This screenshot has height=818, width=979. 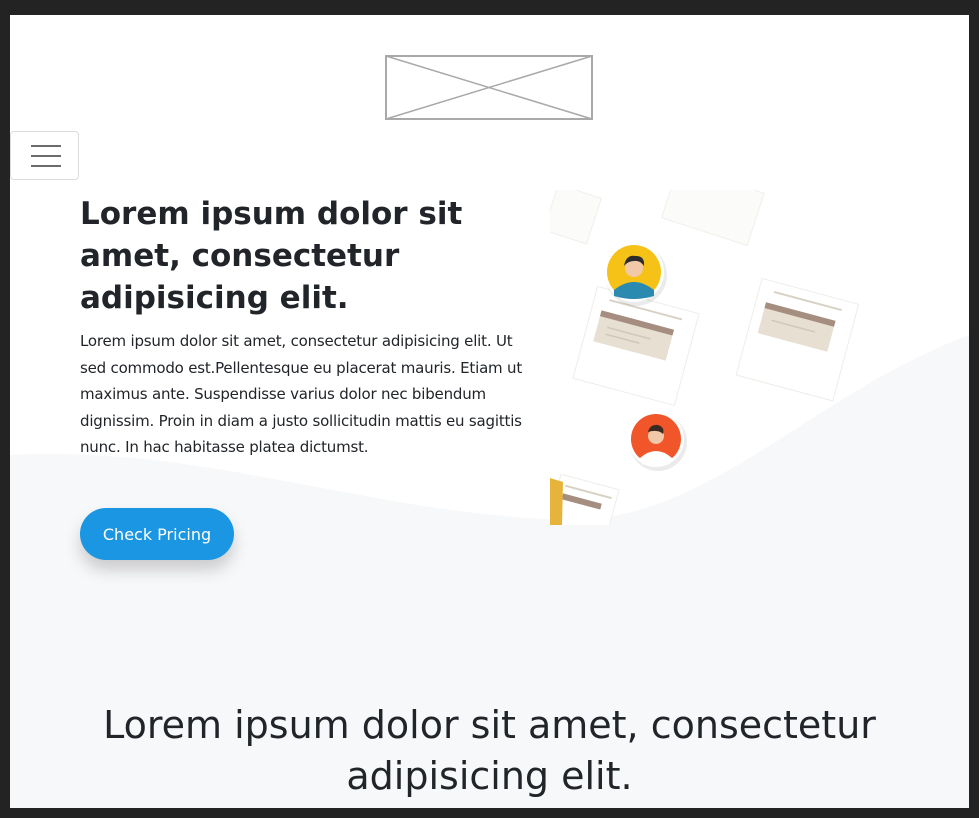 I want to click on logo-placeholder-icon, so click(x=489, y=87).